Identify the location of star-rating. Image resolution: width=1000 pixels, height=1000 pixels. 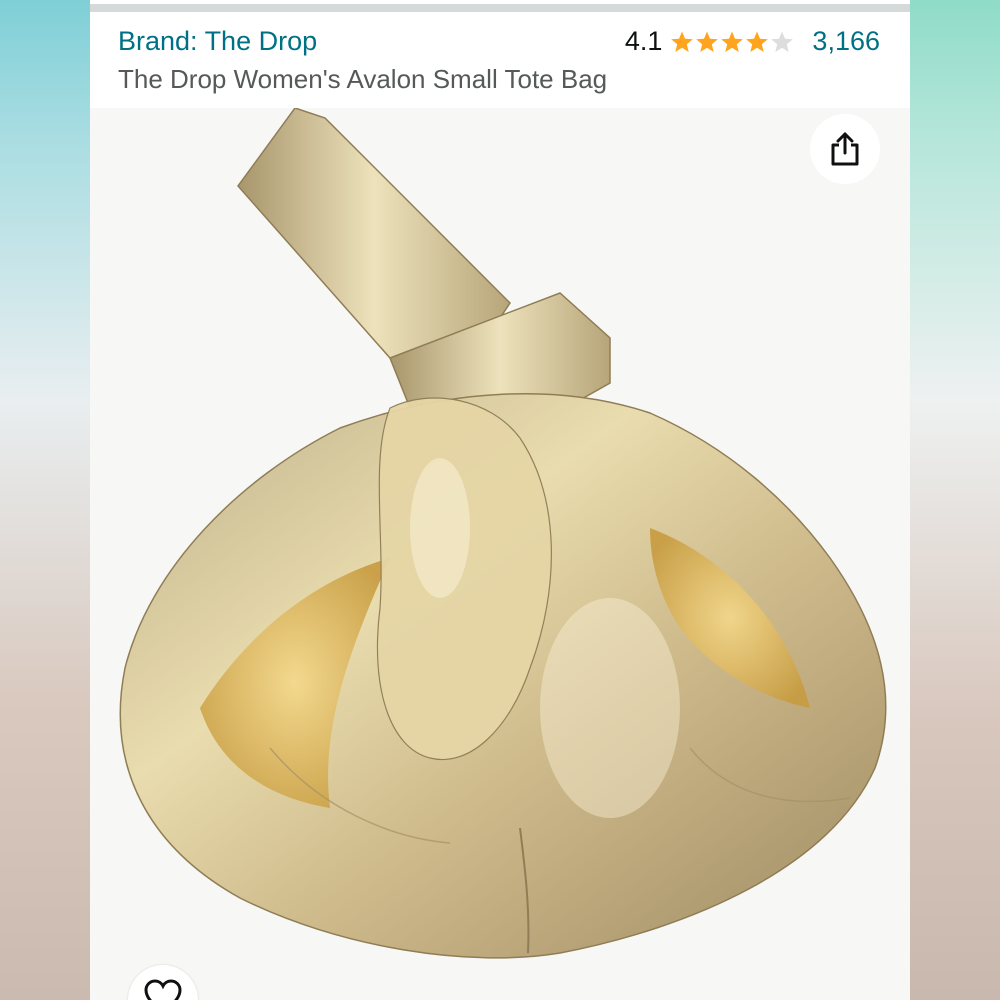
(732, 42).